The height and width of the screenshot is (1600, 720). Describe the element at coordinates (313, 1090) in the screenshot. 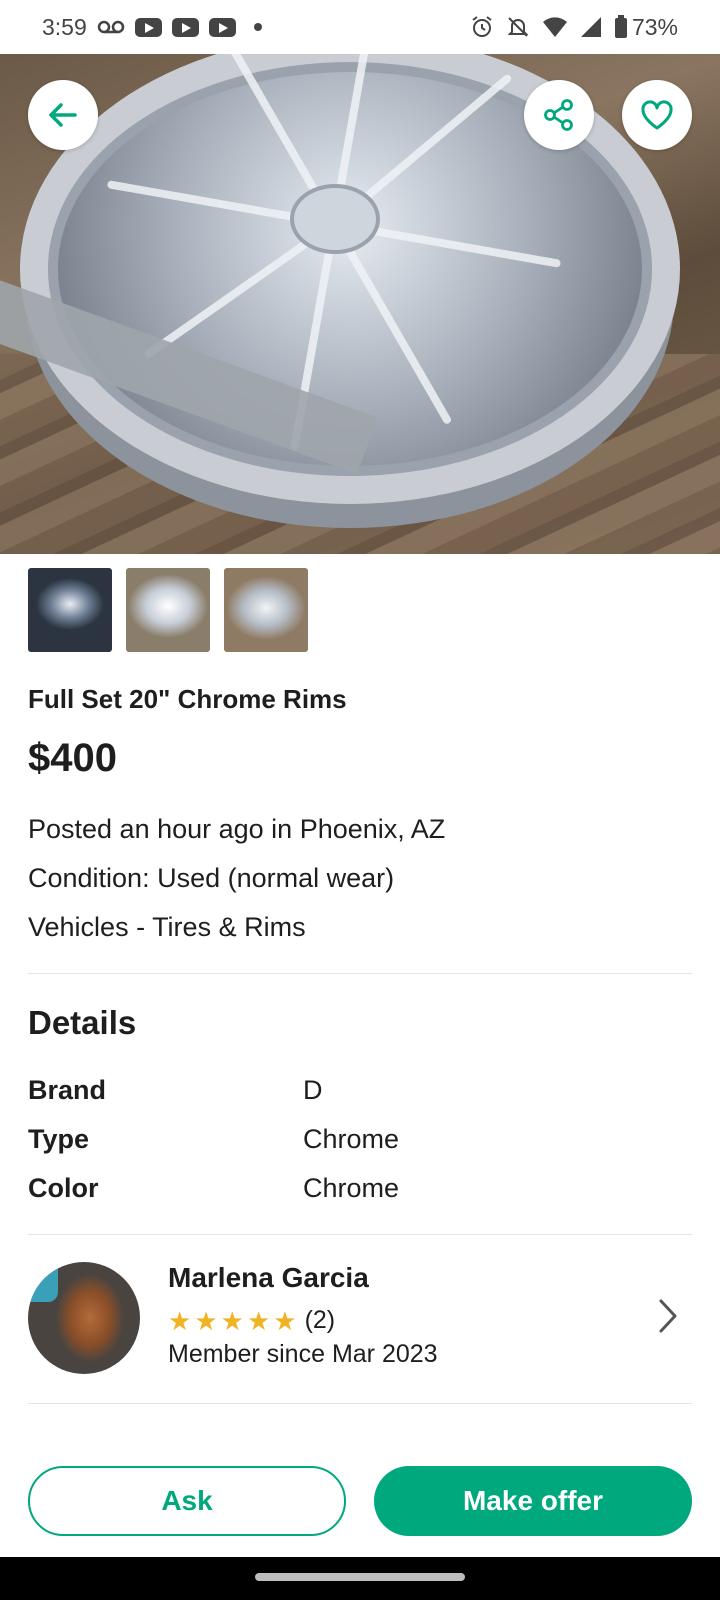

I see `detail-value: D` at that location.